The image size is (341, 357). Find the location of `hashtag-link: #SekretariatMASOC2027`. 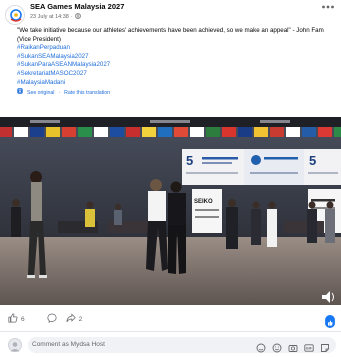

hashtag-link: #SekretariatMASOC2027 is located at coordinates (176, 74).